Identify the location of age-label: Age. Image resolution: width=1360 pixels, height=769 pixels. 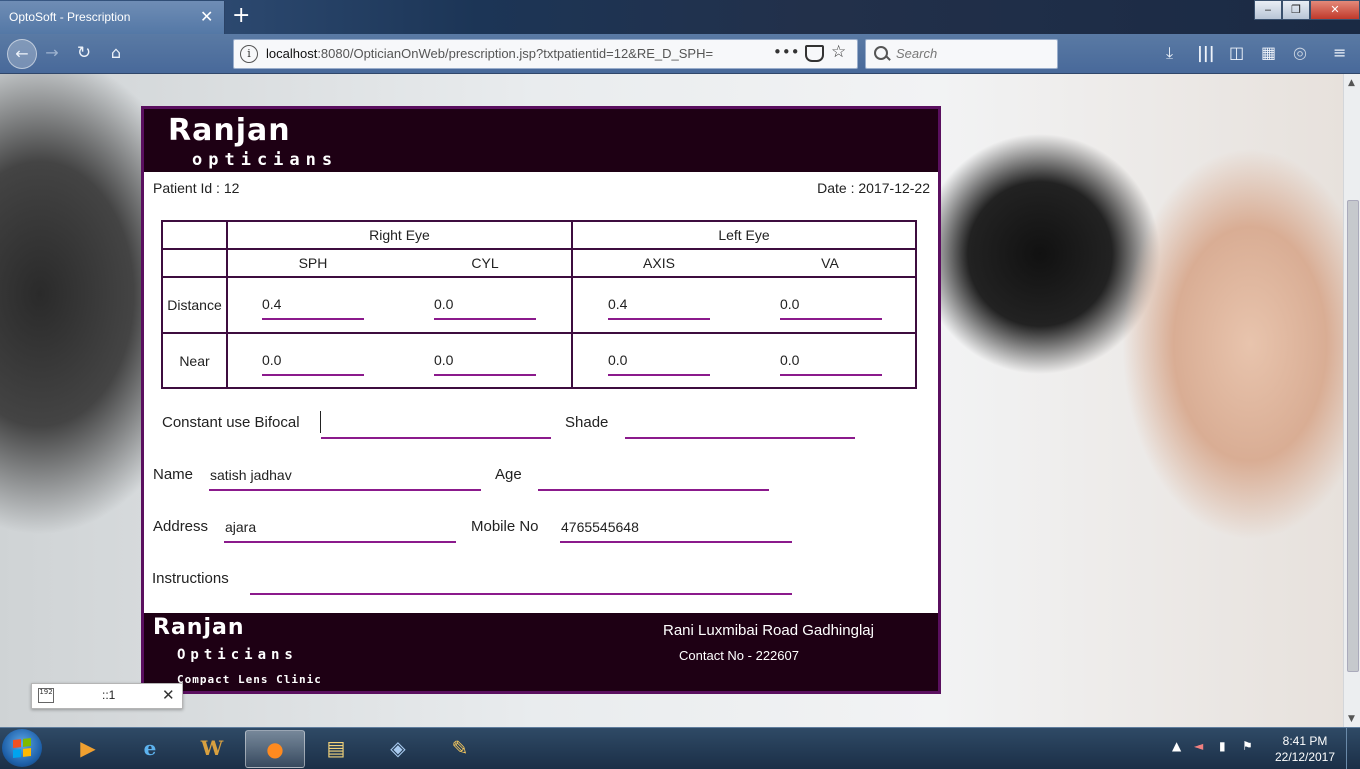
(508, 474).